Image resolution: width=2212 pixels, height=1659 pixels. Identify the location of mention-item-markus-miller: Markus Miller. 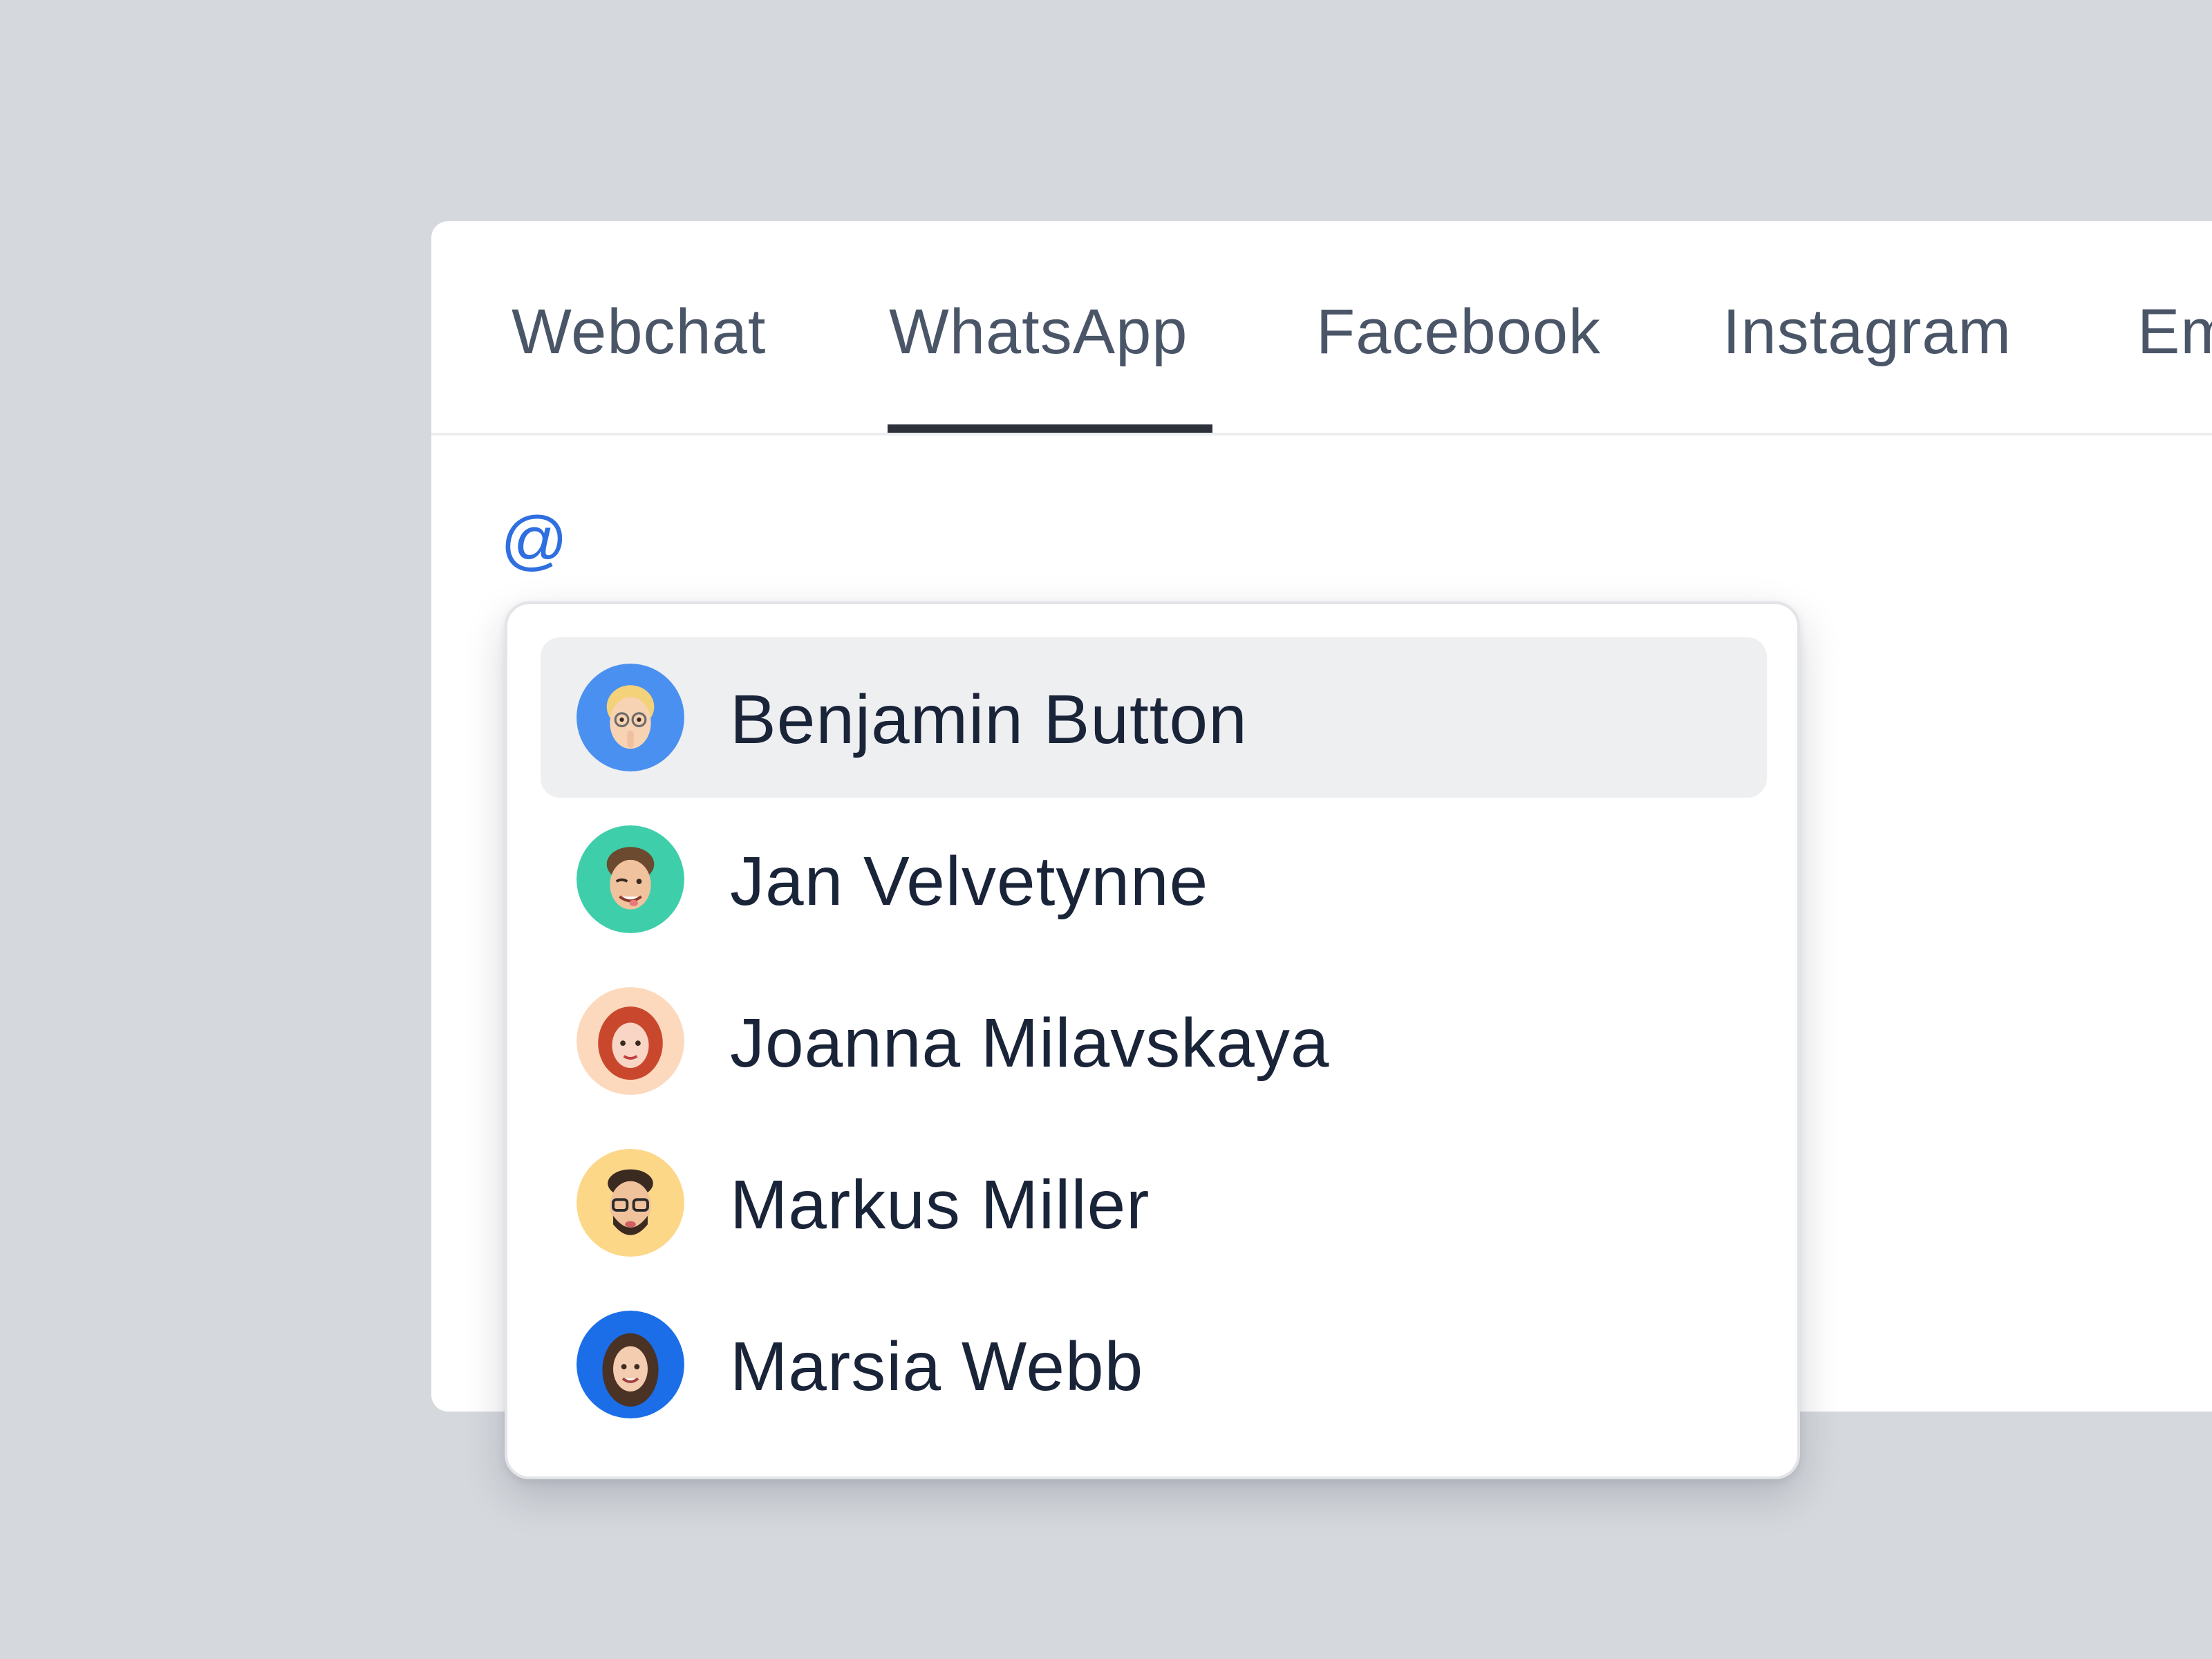
(1154, 1203).